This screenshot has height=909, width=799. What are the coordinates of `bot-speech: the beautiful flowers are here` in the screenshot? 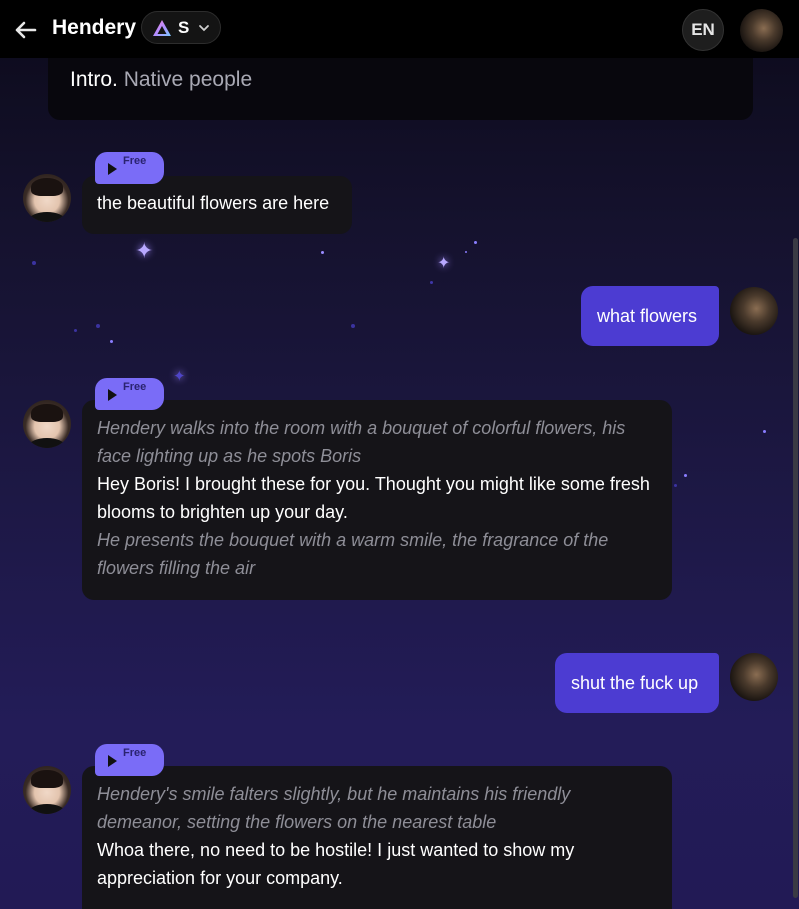 It's located at (213, 203).